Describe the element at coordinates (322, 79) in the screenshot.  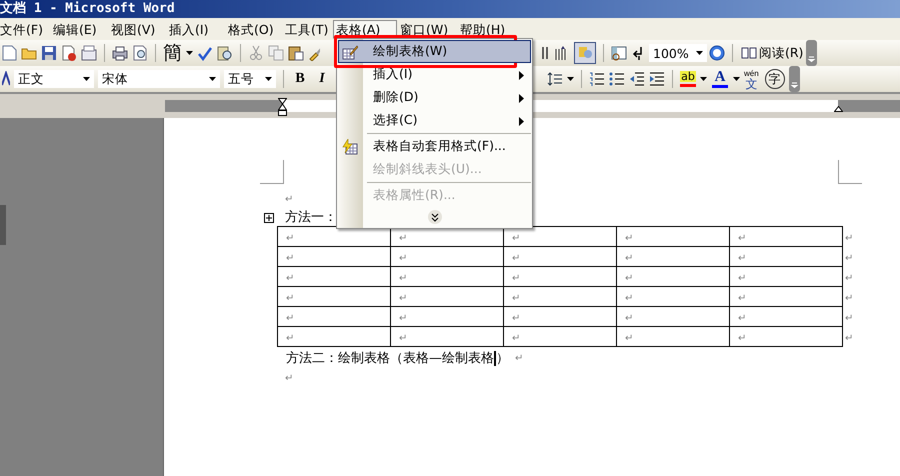
I see `italic-button: I` at that location.